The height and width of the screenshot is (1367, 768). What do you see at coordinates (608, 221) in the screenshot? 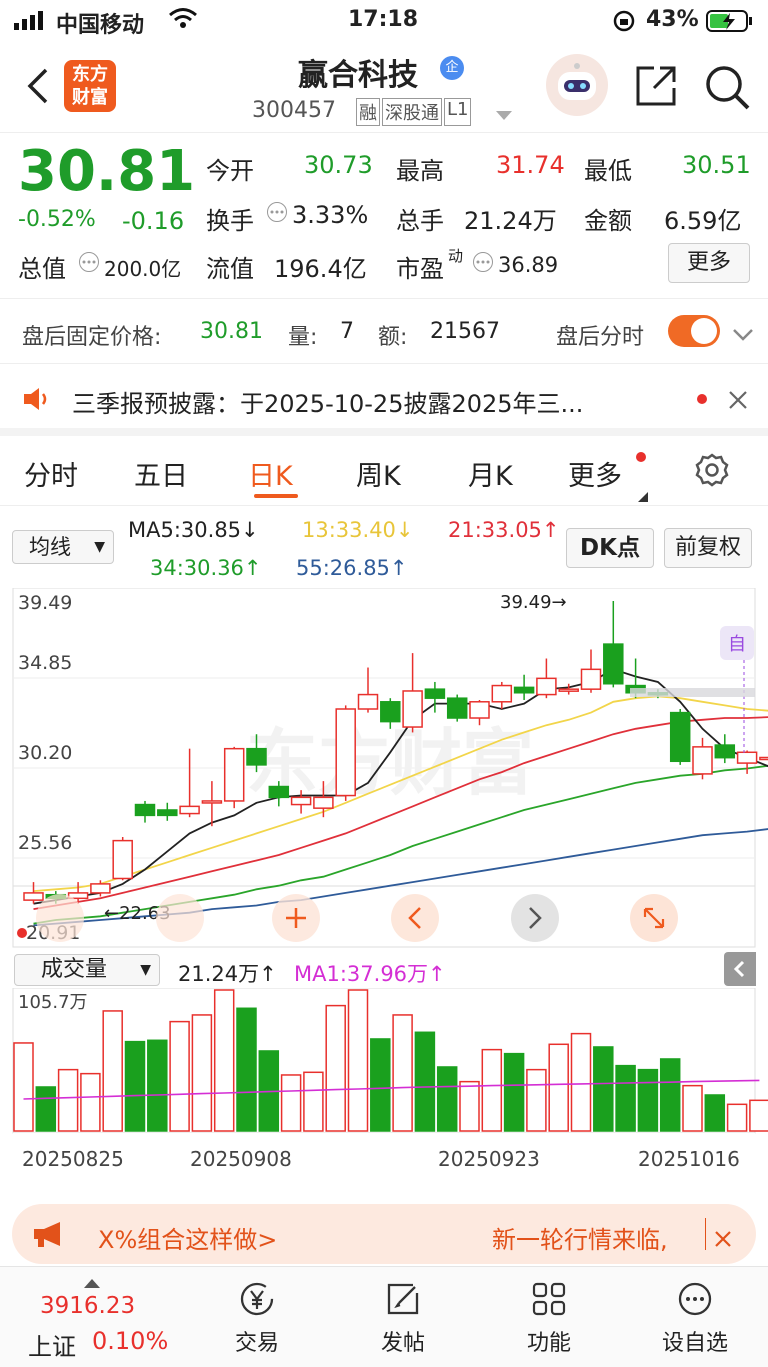
I see `amount-label: 金额` at bounding box center [608, 221].